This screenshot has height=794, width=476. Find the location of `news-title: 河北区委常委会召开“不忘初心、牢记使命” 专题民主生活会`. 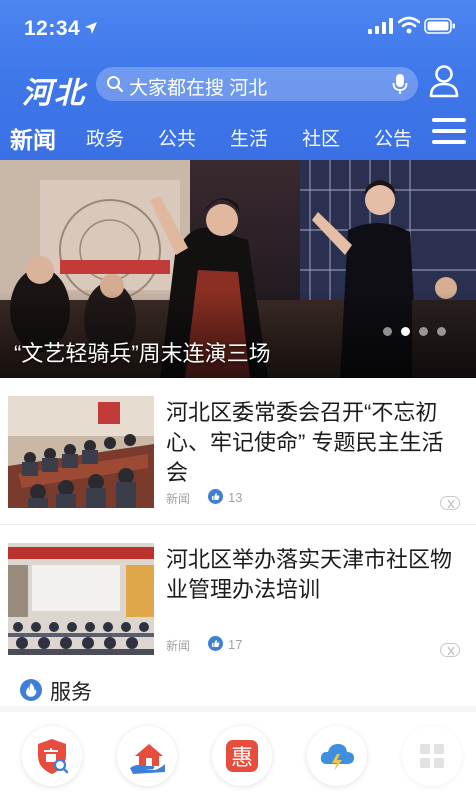

news-title: 河北区委常委会召开“不忘初心、牢记使命” 专题民主生活会 is located at coordinates (305, 442).